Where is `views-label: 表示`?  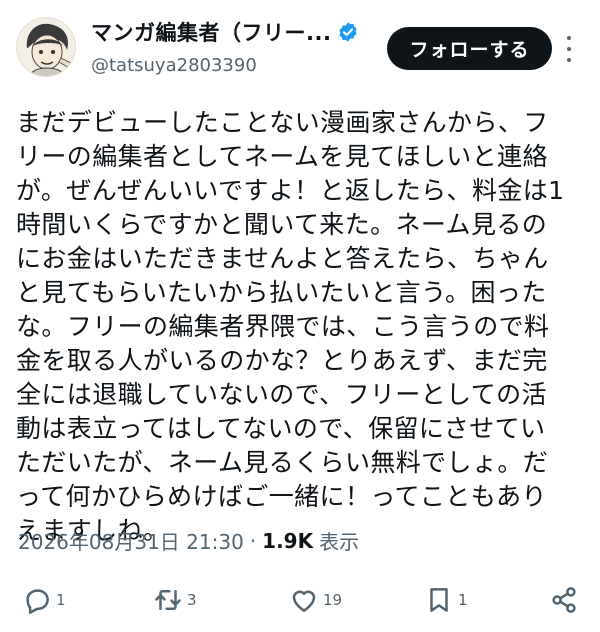 views-label: 表示 is located at coordinates (339, 542).